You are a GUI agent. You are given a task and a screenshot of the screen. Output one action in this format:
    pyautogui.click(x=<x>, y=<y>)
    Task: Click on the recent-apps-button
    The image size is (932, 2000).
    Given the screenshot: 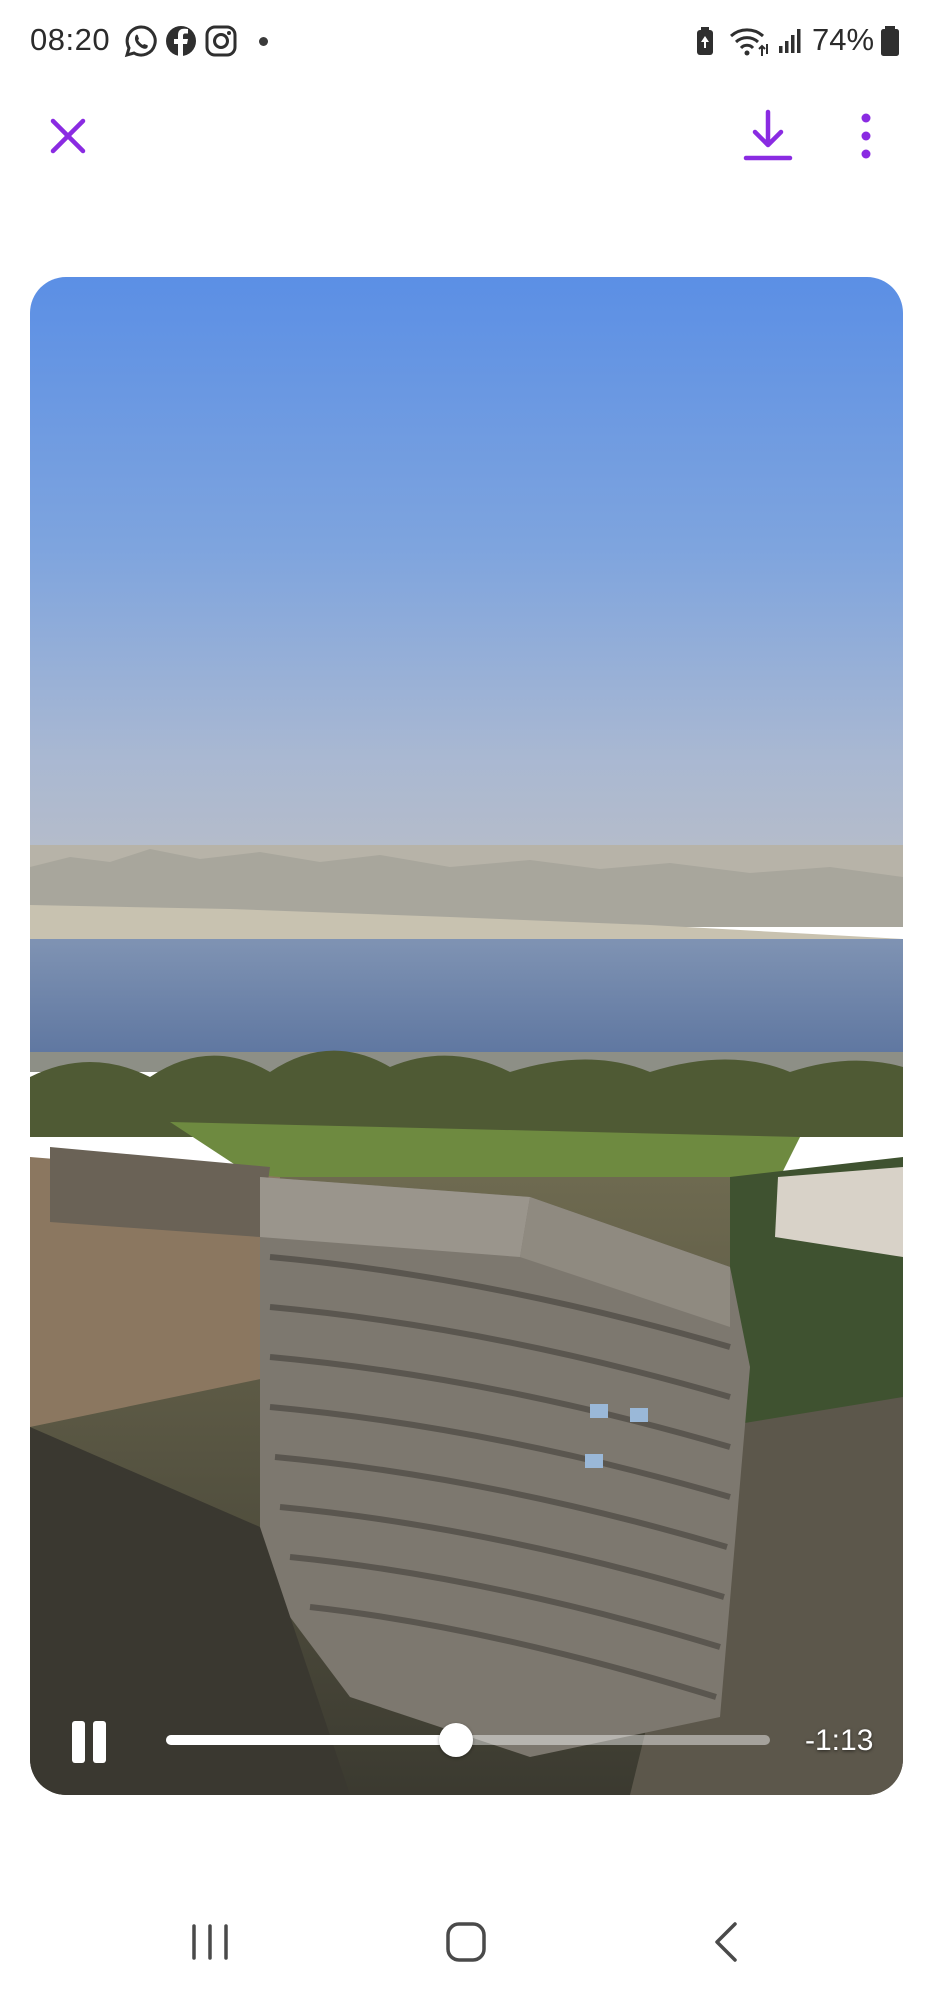 What is the action you would take?
    pyautogui.click(x=210, y=1942)
    